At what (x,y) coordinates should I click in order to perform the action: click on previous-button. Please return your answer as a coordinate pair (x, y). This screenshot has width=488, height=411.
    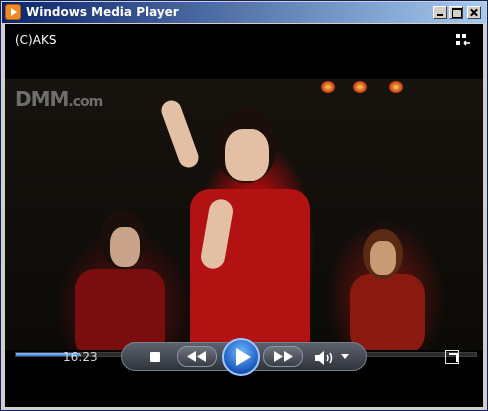
    Looking at the image, I should click on (197, 356).